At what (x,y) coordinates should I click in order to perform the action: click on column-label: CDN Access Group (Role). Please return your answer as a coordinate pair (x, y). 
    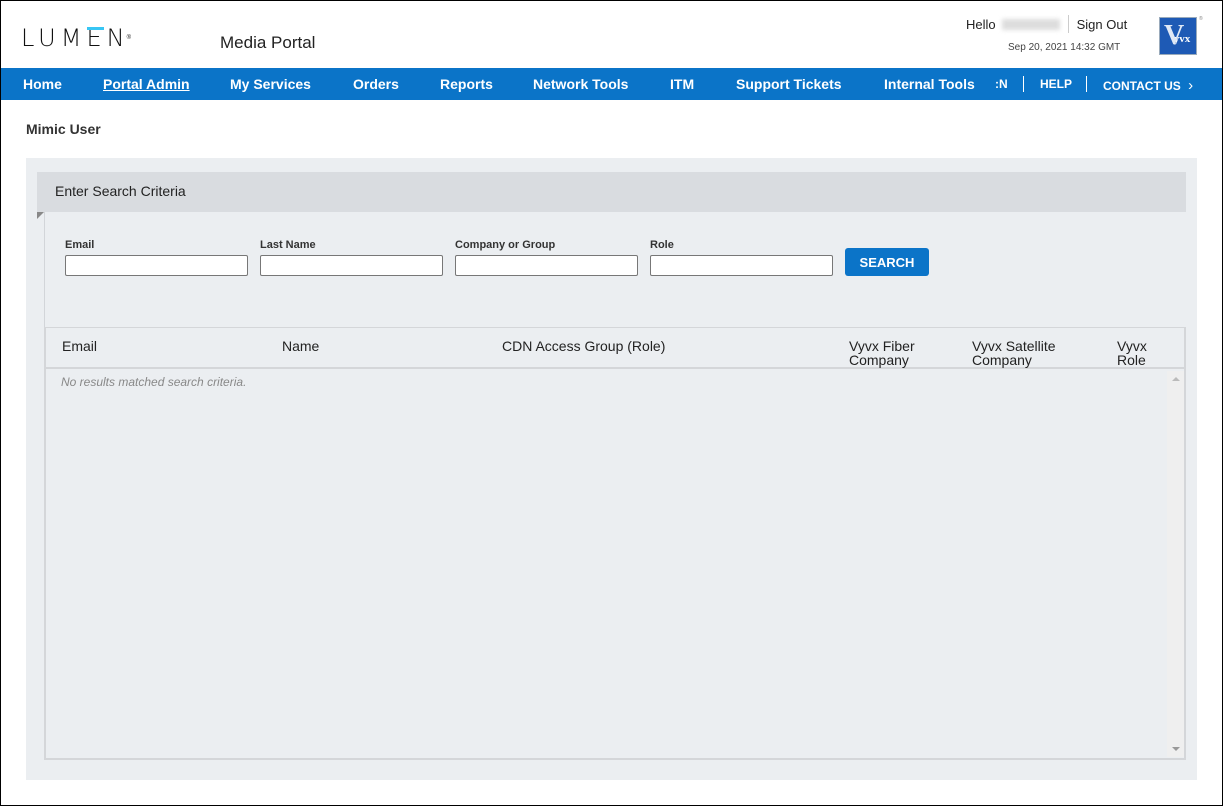
    Looking at the image, I should click on (584, 346).